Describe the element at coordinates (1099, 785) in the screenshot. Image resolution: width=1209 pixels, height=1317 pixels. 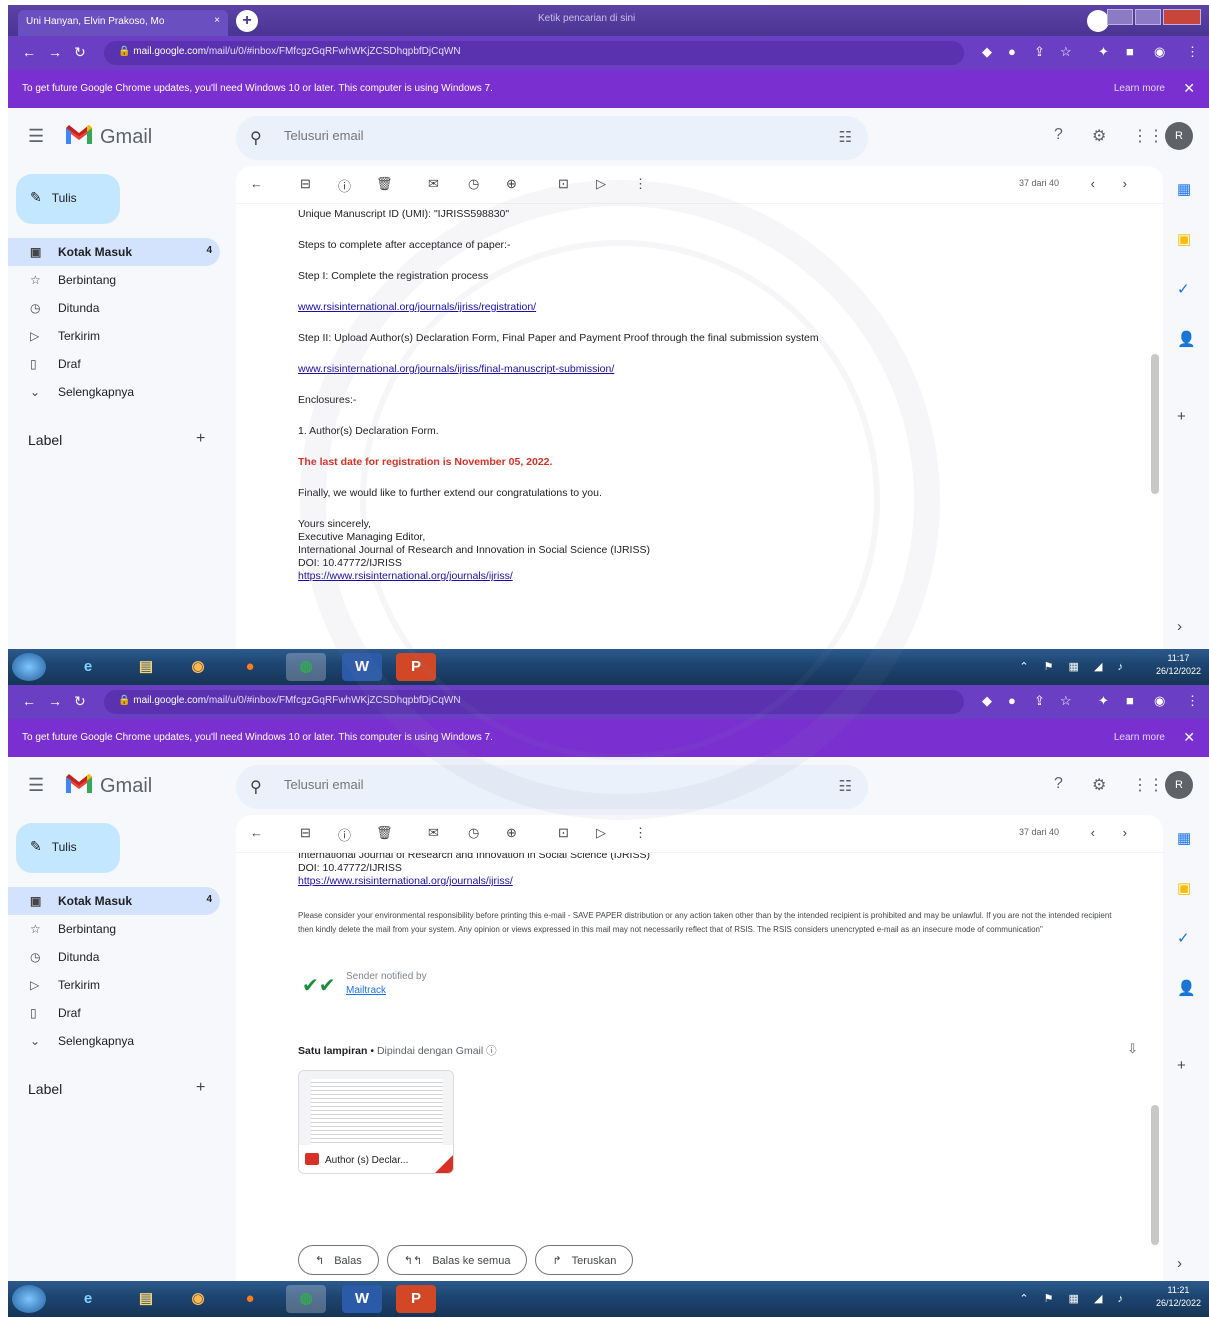
I see `settings-gear-icon: ⚙` at that location.